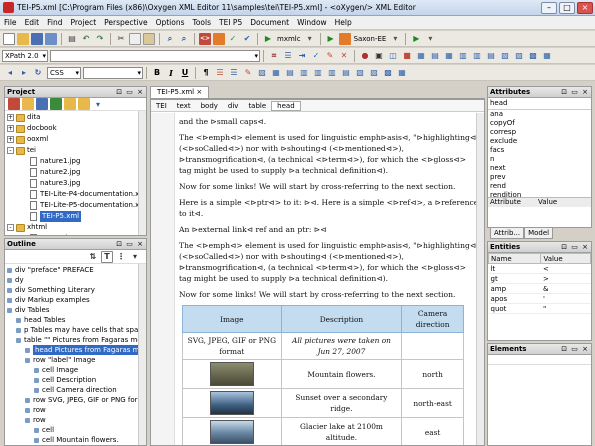 The image size is (595, 446). Describe the element at coordinates (75, 227) in the screenshot. I see `project-folder: - xhtml` at that location.